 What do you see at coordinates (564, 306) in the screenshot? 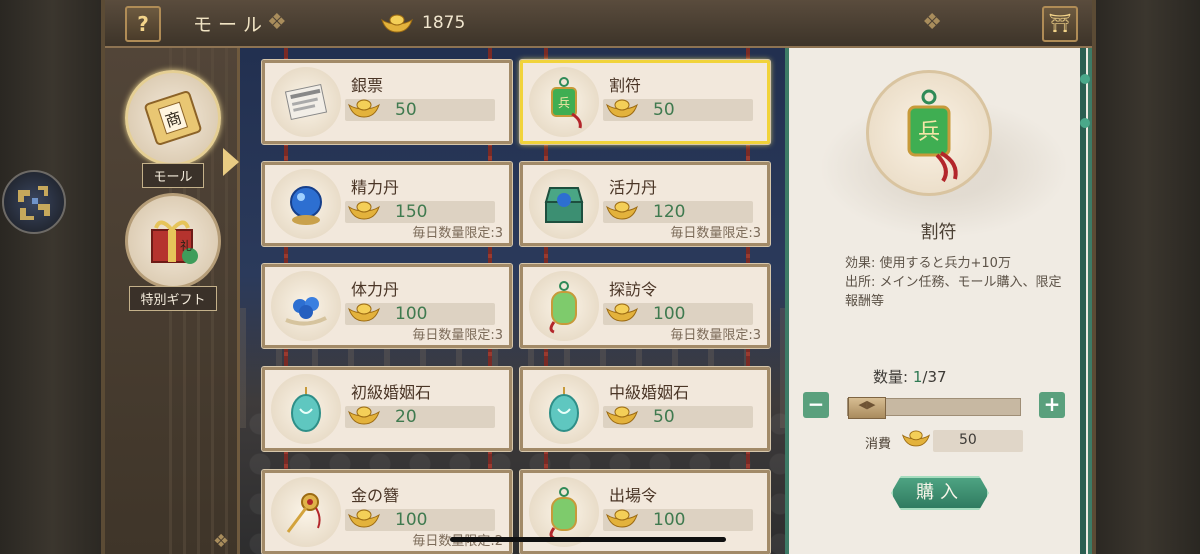
I see `green-token-icon` at bounding box center [564, 306].